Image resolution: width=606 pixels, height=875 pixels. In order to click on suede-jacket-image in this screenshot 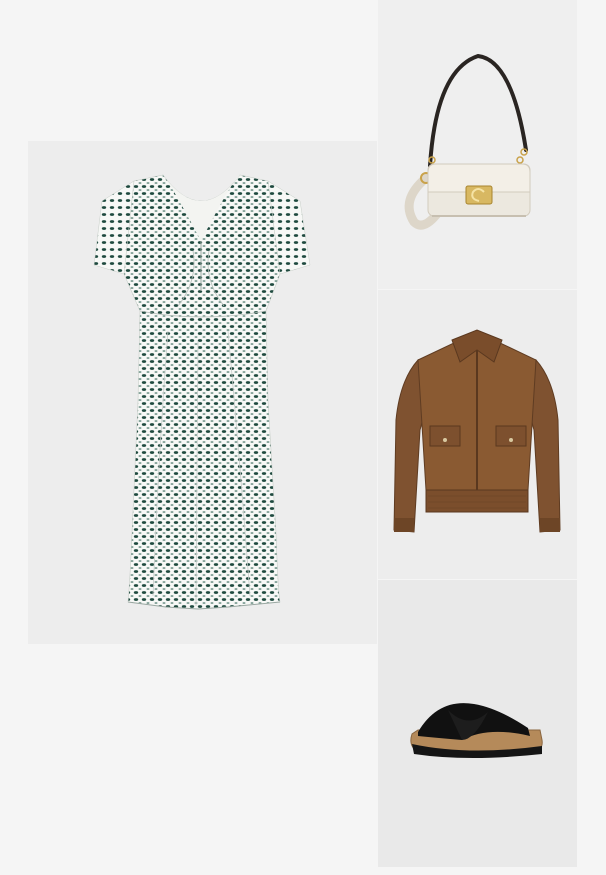, I will do `click(477, 431)`.